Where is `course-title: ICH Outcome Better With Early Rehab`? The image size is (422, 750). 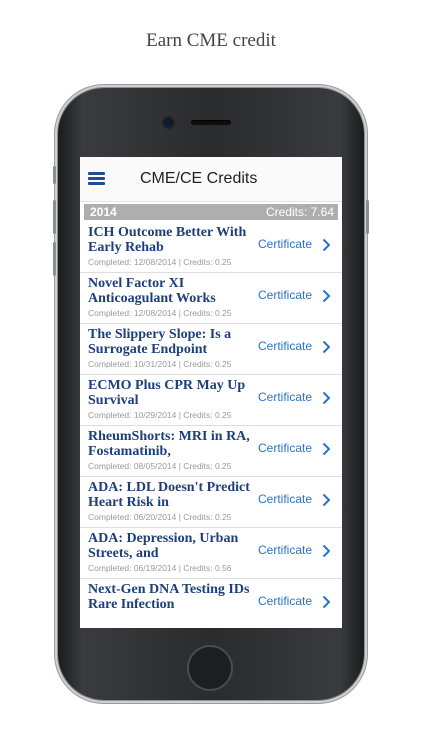 course-title: ICH Outcome Better With Early Rehab is located at coordinates (167, 240).